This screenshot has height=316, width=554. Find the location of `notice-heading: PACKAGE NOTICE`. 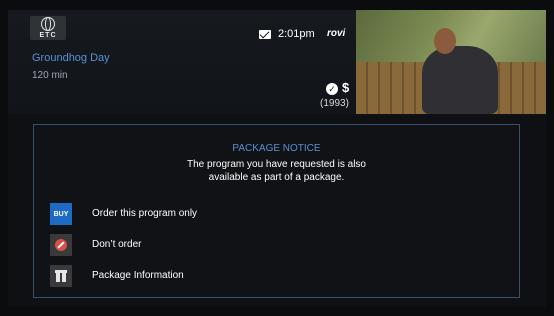

notice-heading: PACKAGE NOTICE is located at coordinates (276, 148).